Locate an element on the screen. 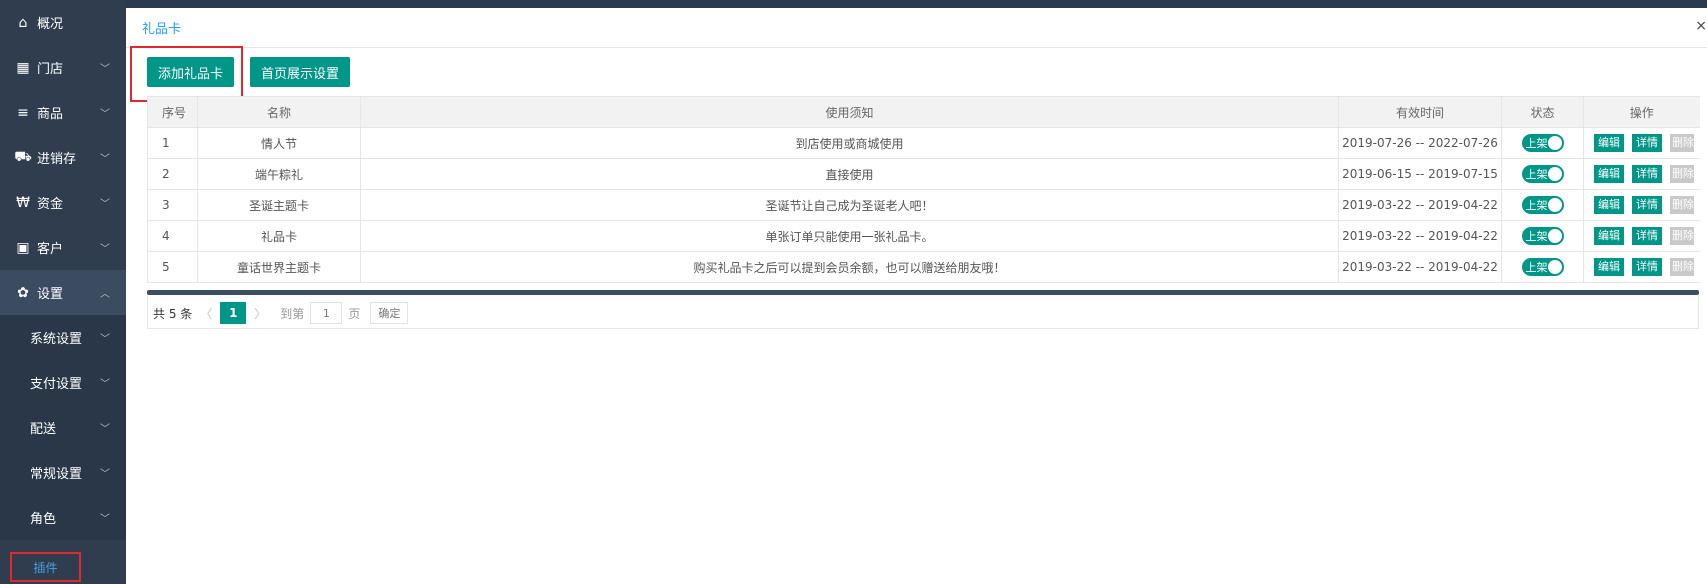  list-icon: ≡ is located at coordinates (23, 112).